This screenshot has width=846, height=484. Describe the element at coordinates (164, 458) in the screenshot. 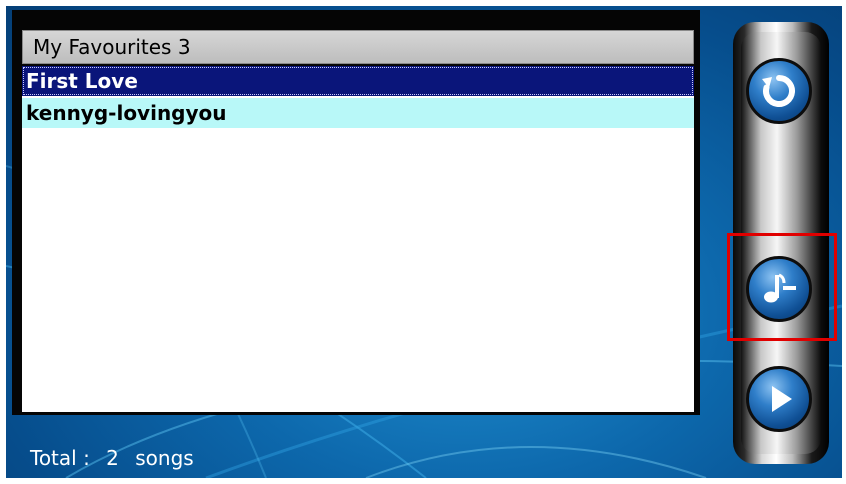

I see `total-unit: songs` at that location.